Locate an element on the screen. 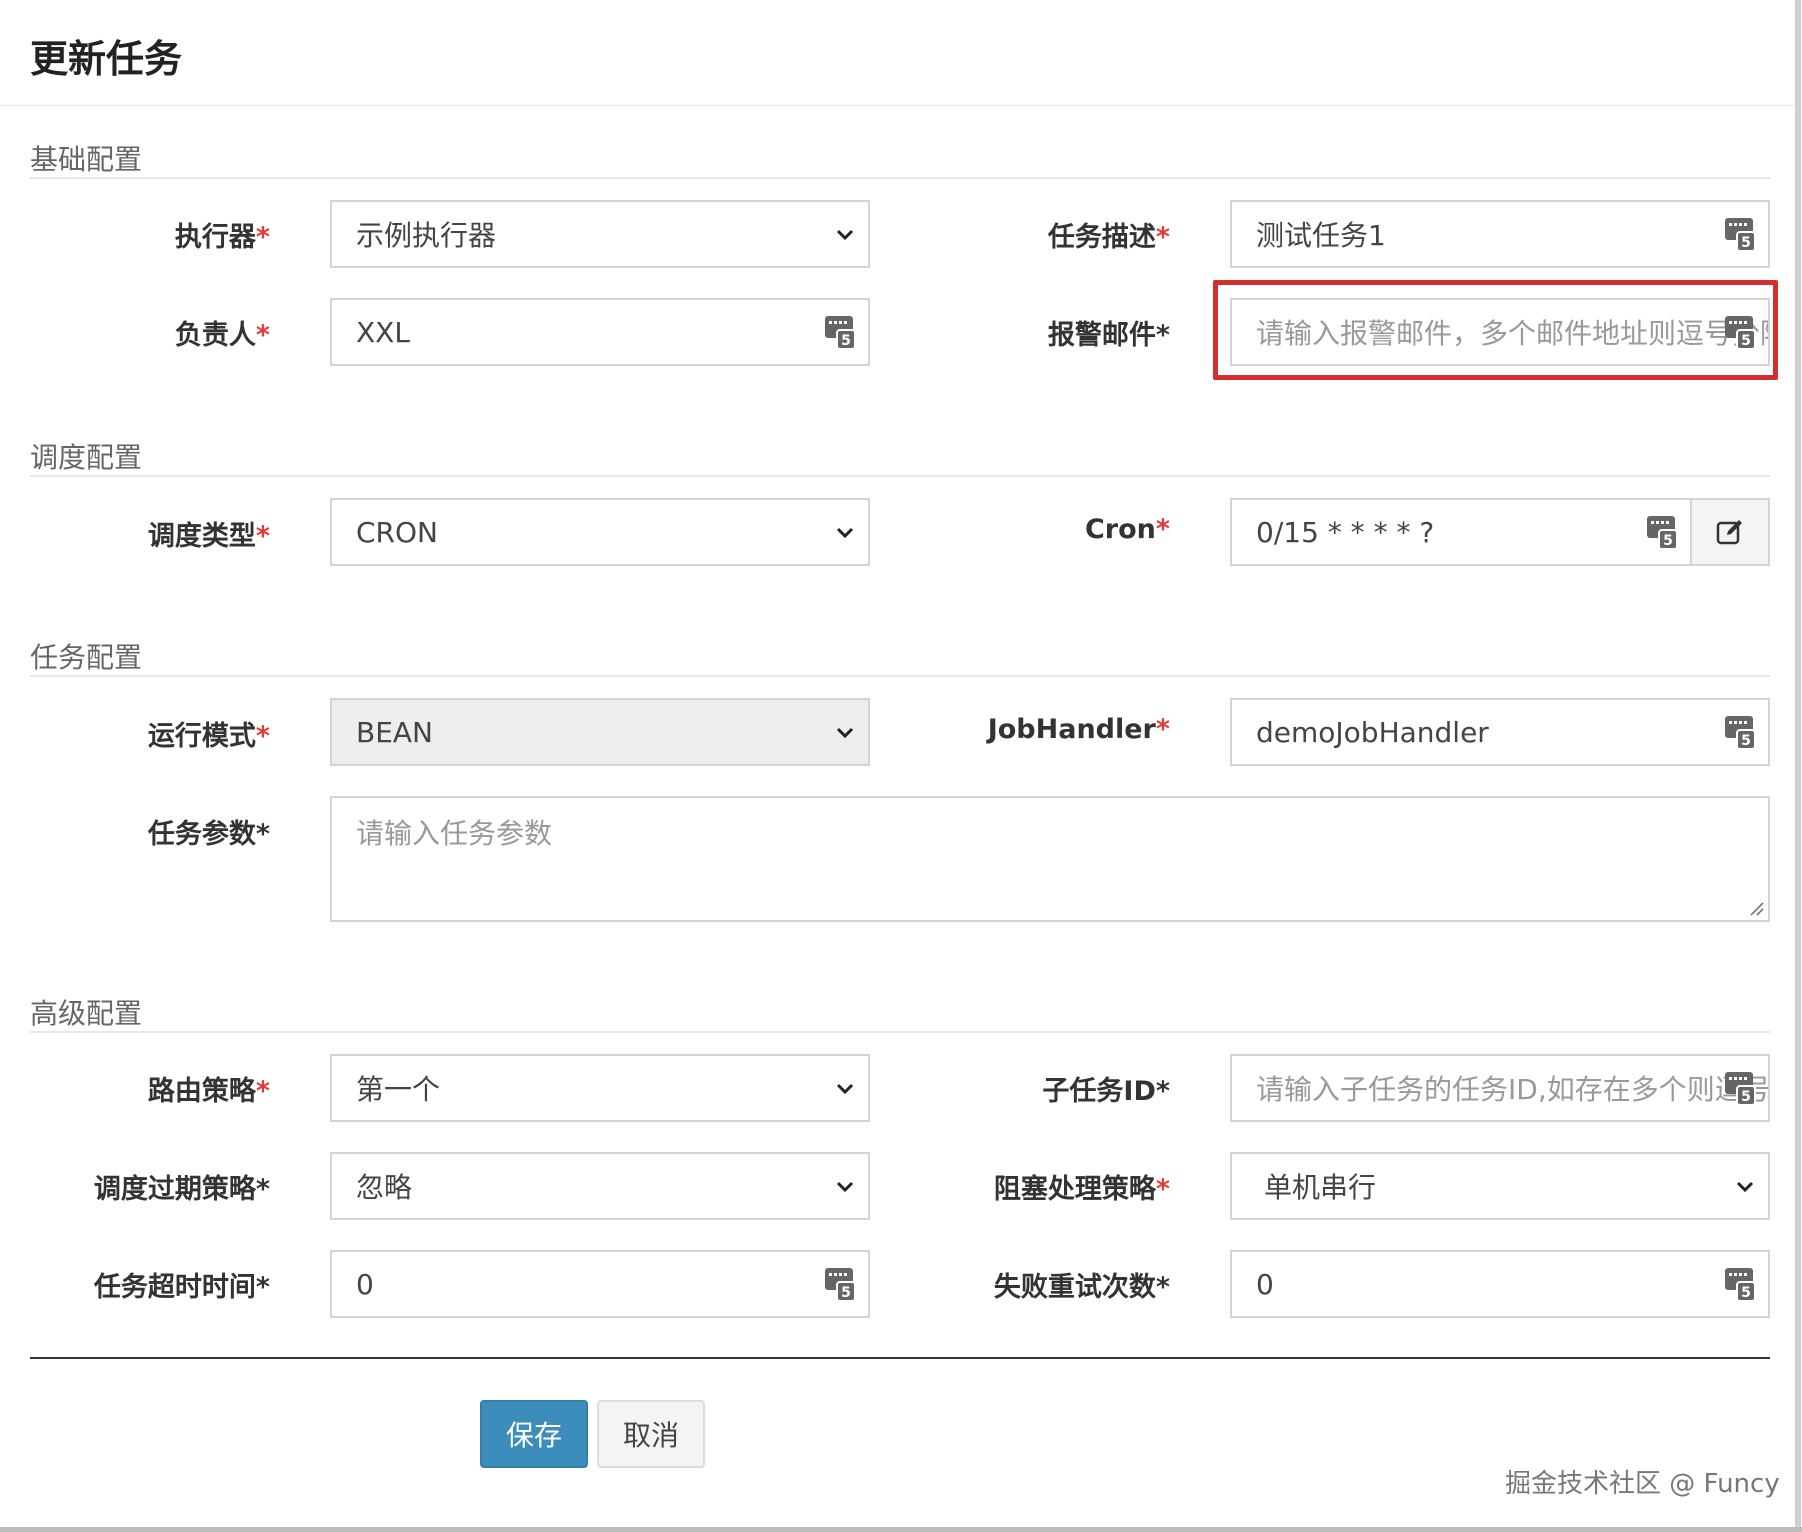 This screenshot has height=1532, width=1802. job-handler-input: demoJobHandler 5 is located at coordinates (1500, 732).